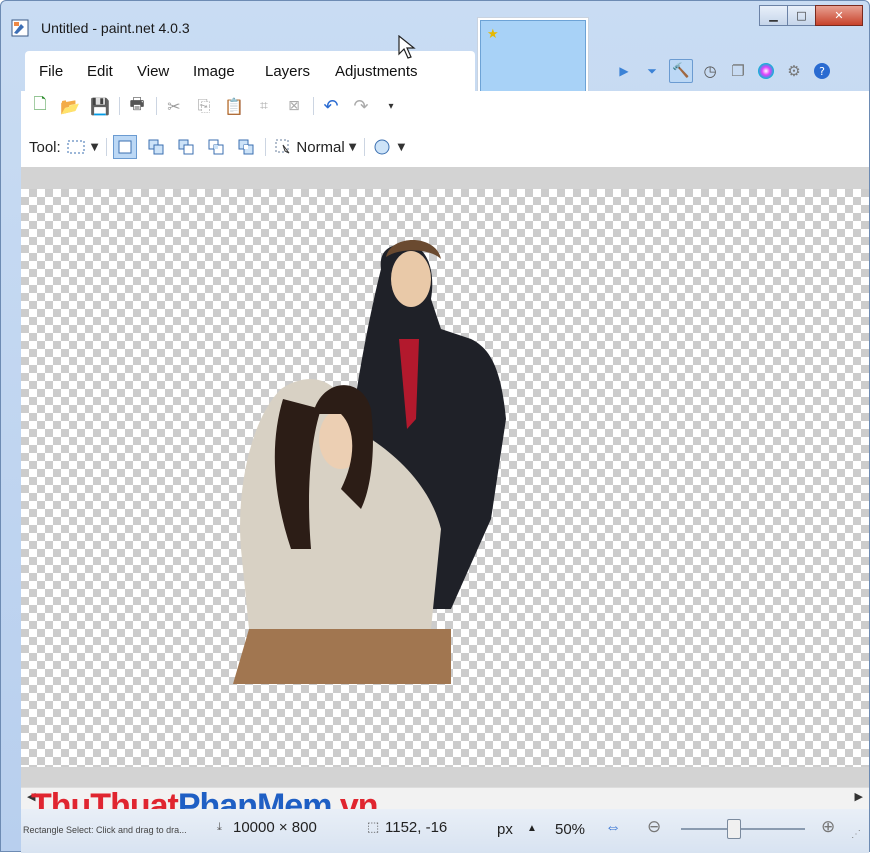 Image resolution: width=870 pixels, height=853 pixels. What do you see at coordinates (710, 71) in the screenshot?
I see `history-window-icon: ◷` at bounding box center [710, 71].